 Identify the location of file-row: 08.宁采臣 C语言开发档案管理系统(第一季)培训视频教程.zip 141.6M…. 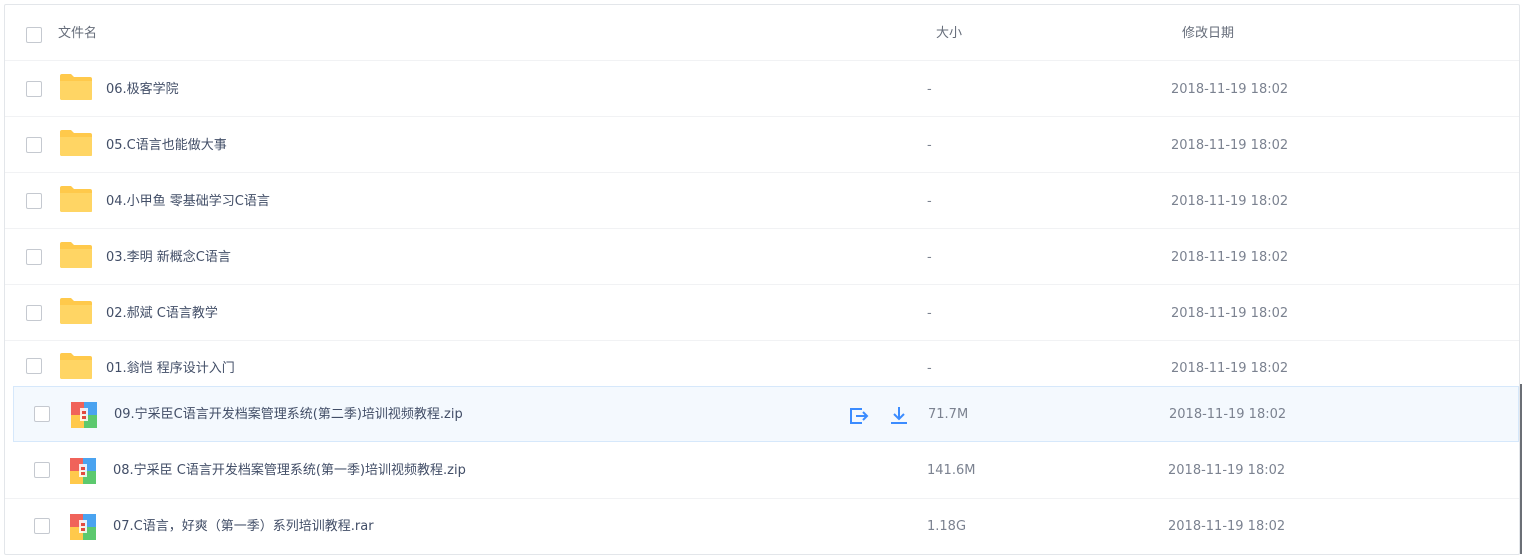
(762, 471).